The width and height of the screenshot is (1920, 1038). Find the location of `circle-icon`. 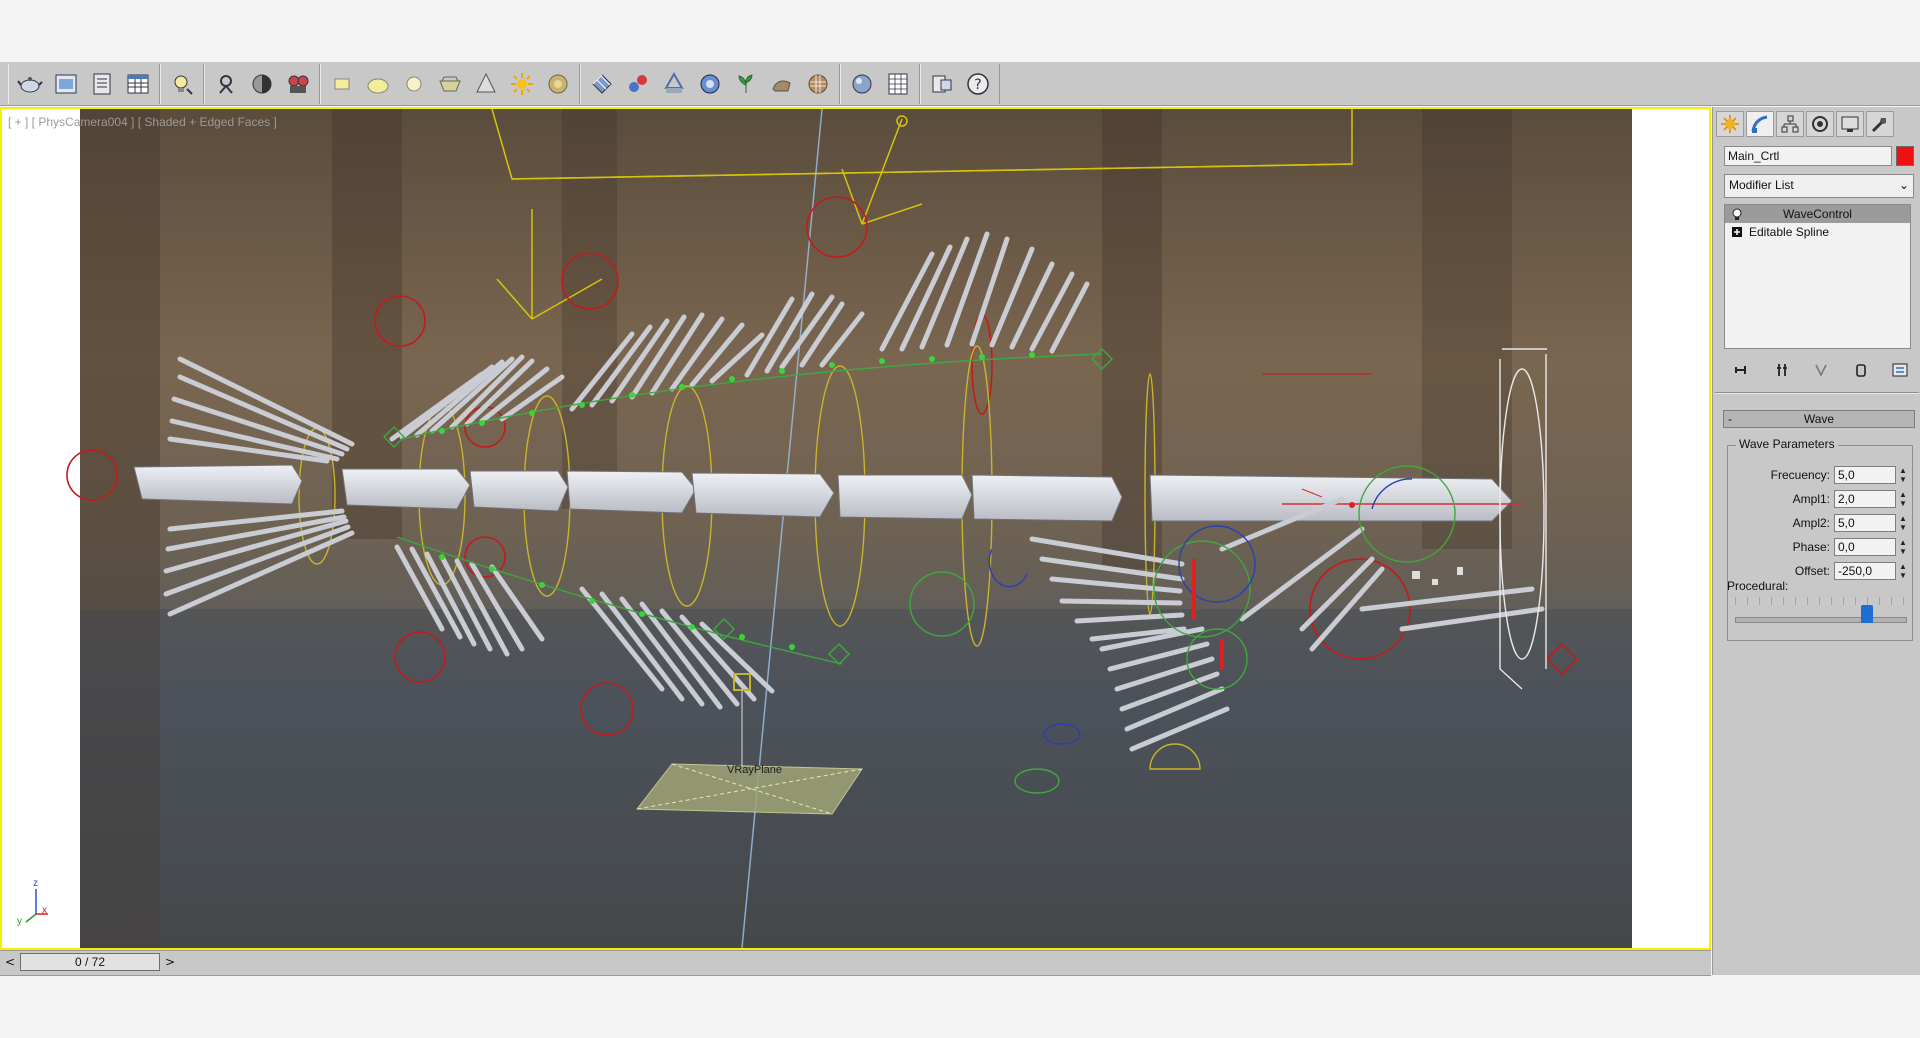

circle-icon is located at coordinates (414, 84).